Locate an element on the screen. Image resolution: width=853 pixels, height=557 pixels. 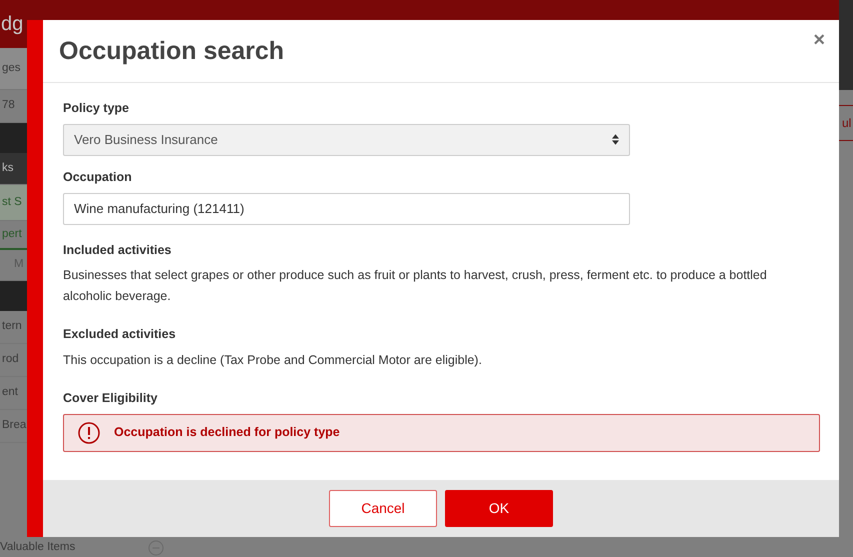
sidebar-item: tern is located at coordinates (12, 327).